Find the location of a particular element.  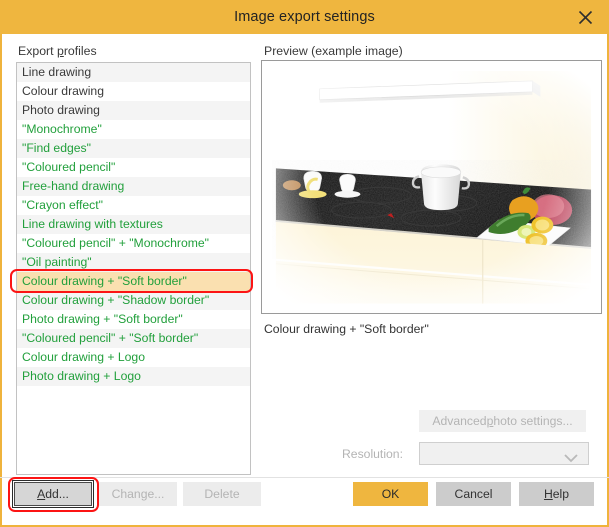

profile-list-item: Photo drawing + Logo is located at coordinates (133, 376).